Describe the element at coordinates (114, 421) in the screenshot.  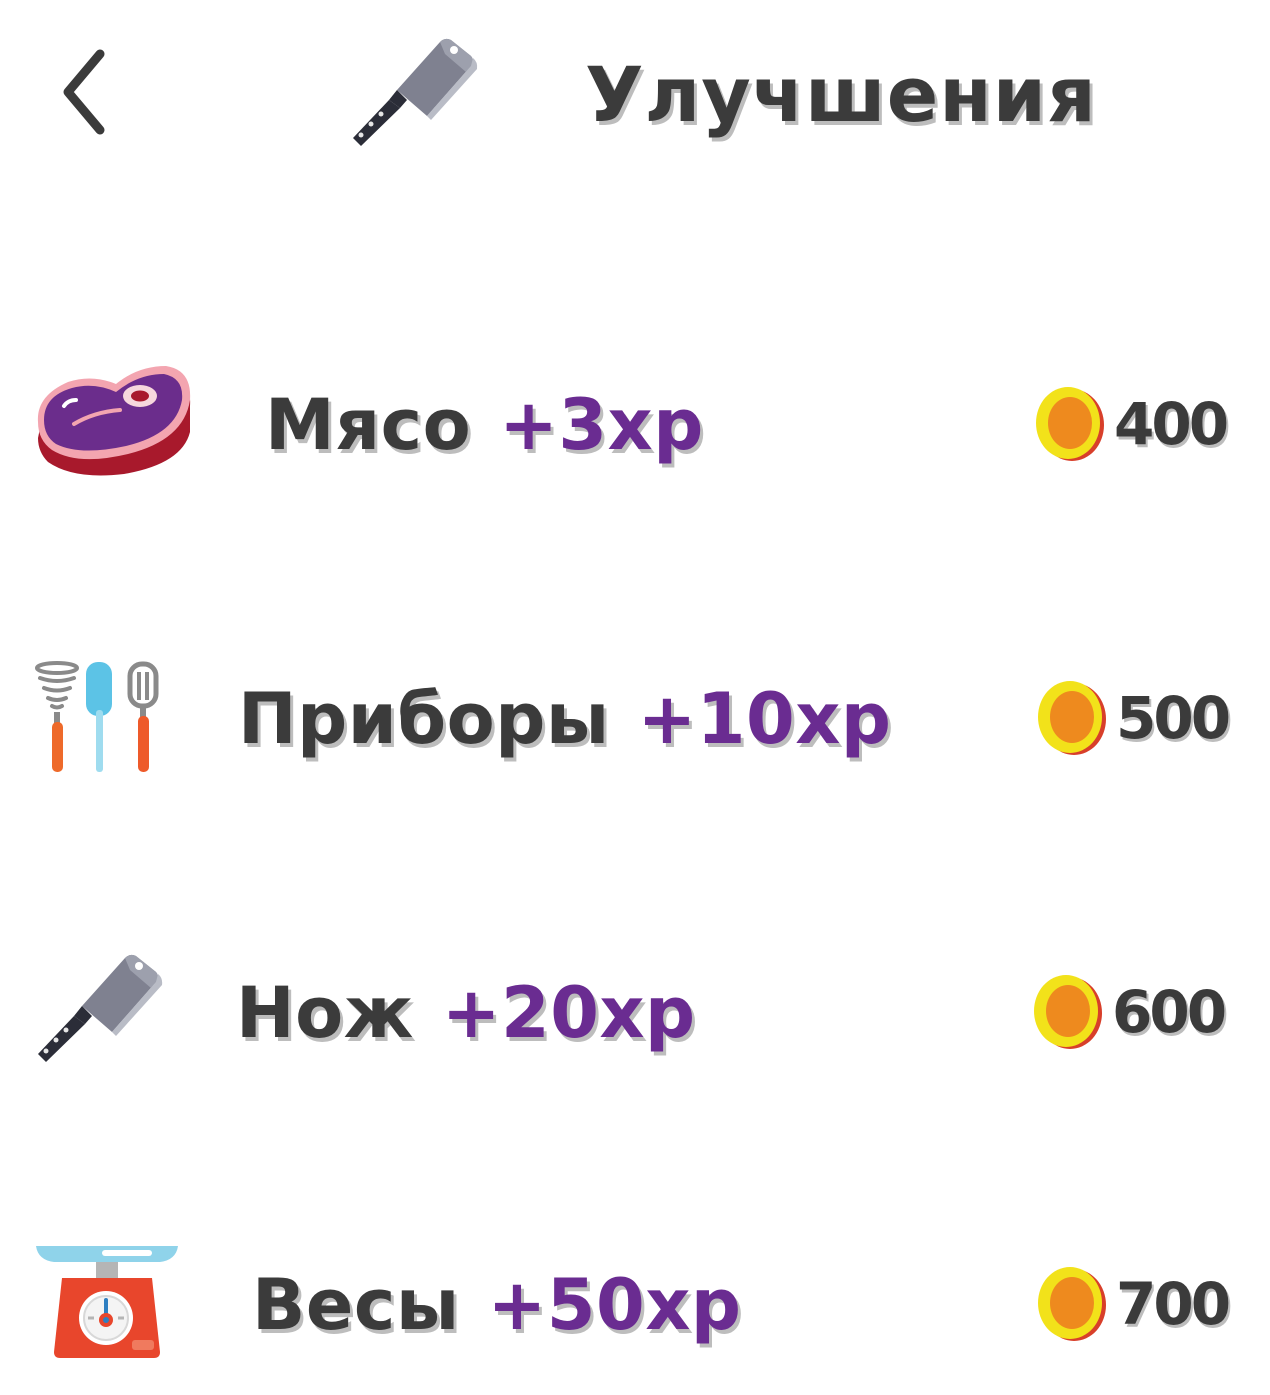
I see `steak-icon` at that location.